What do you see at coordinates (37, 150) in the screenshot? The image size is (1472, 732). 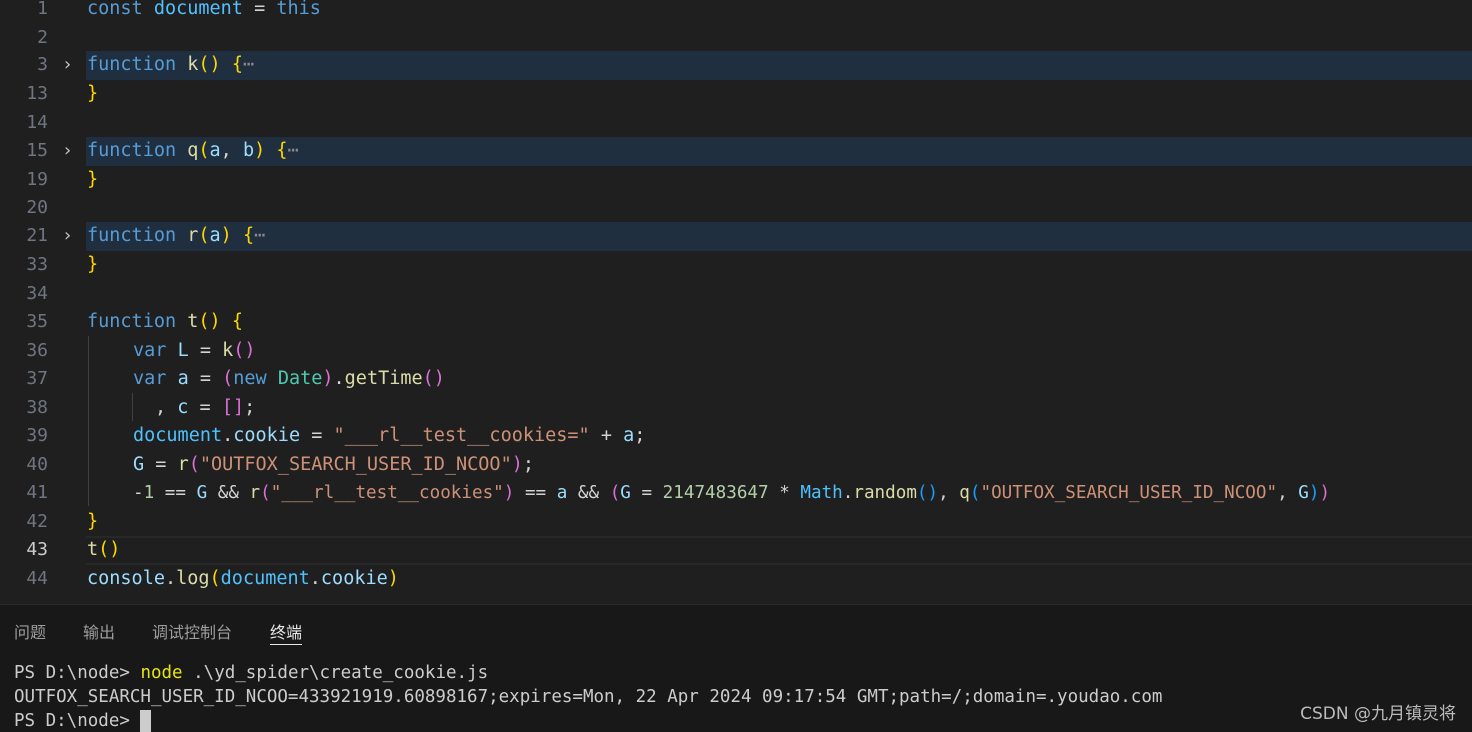 I see `line-number: 15` at bounding box center [37, 150].